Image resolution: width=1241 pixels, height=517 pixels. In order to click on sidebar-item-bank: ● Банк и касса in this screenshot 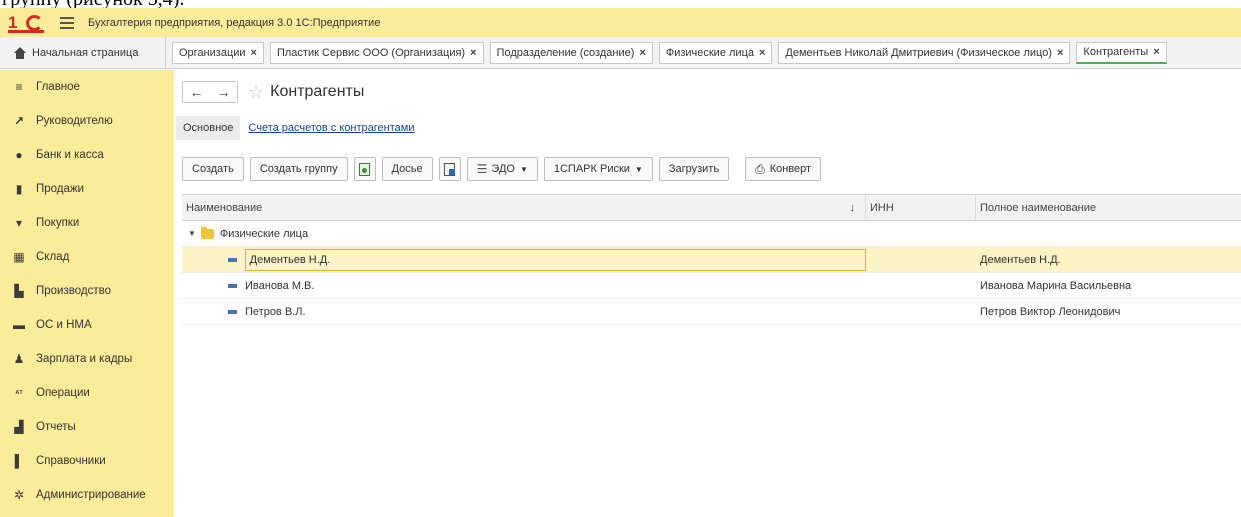, I will do `click(87, 155)`.